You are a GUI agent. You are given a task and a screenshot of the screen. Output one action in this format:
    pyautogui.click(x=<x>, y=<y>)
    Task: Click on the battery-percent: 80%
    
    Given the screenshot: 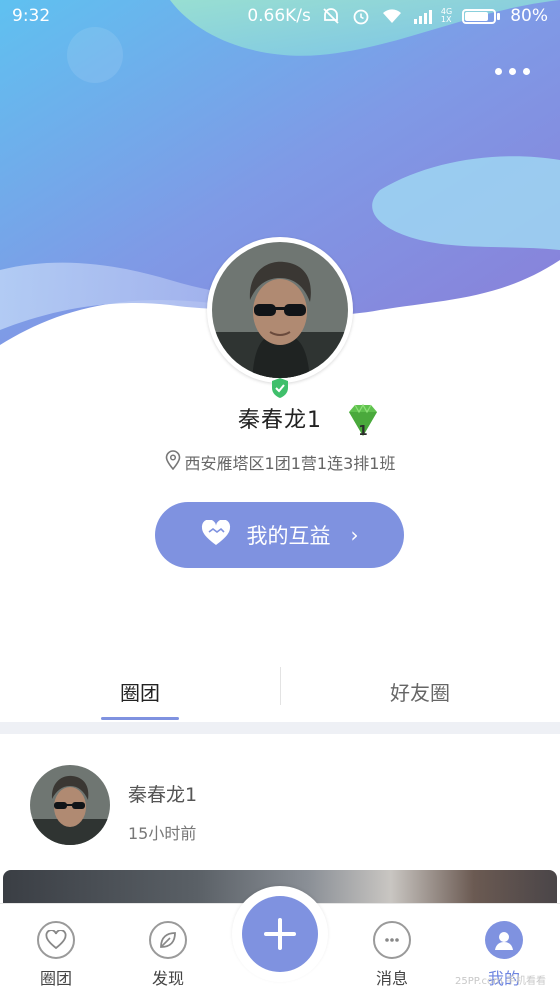 What is the action you would take?
    pyautogui.click(x=529, y=16)
    